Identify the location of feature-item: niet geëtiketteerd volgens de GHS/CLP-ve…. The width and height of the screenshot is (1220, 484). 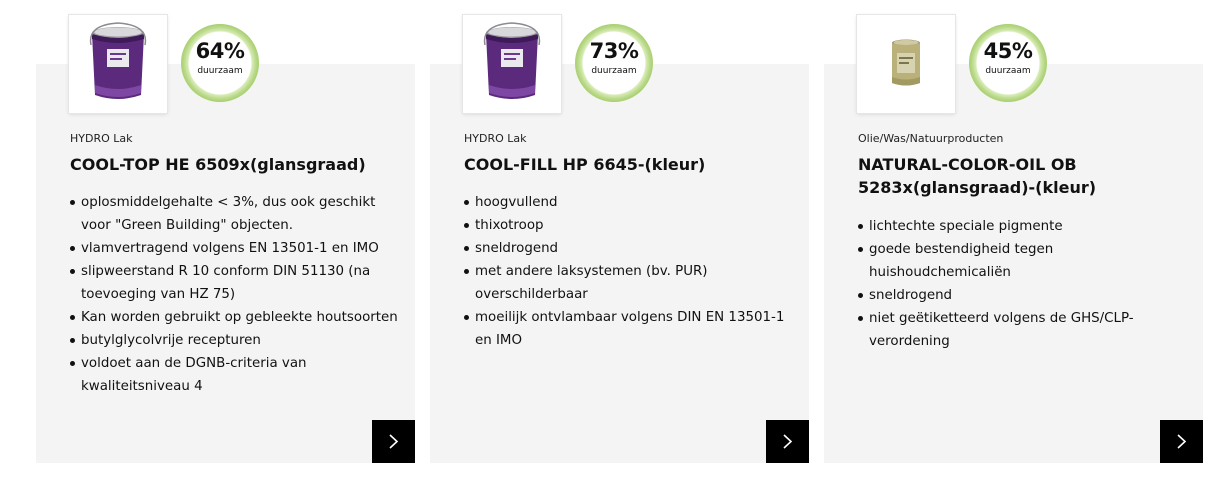
(1023, 330).